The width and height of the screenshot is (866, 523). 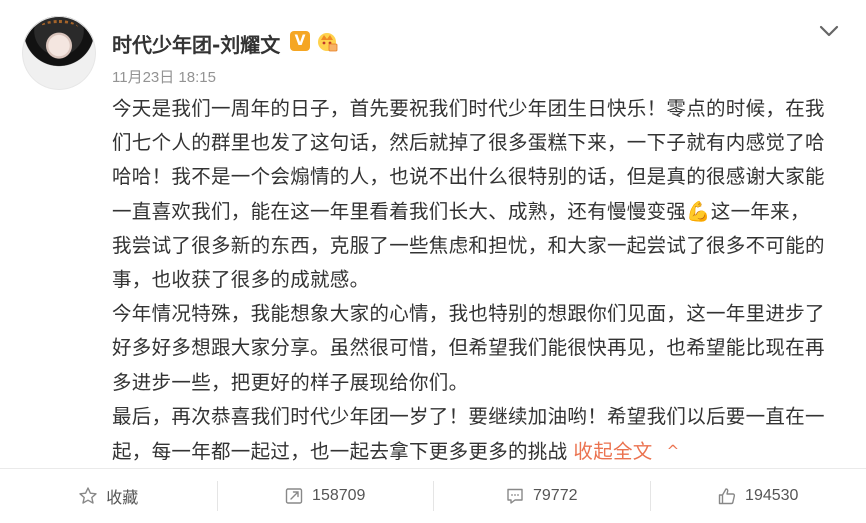 What do you see at coordinates (59, 27) in the screenshot?
I see `crown-decoration` at bounding box center [59, 27].